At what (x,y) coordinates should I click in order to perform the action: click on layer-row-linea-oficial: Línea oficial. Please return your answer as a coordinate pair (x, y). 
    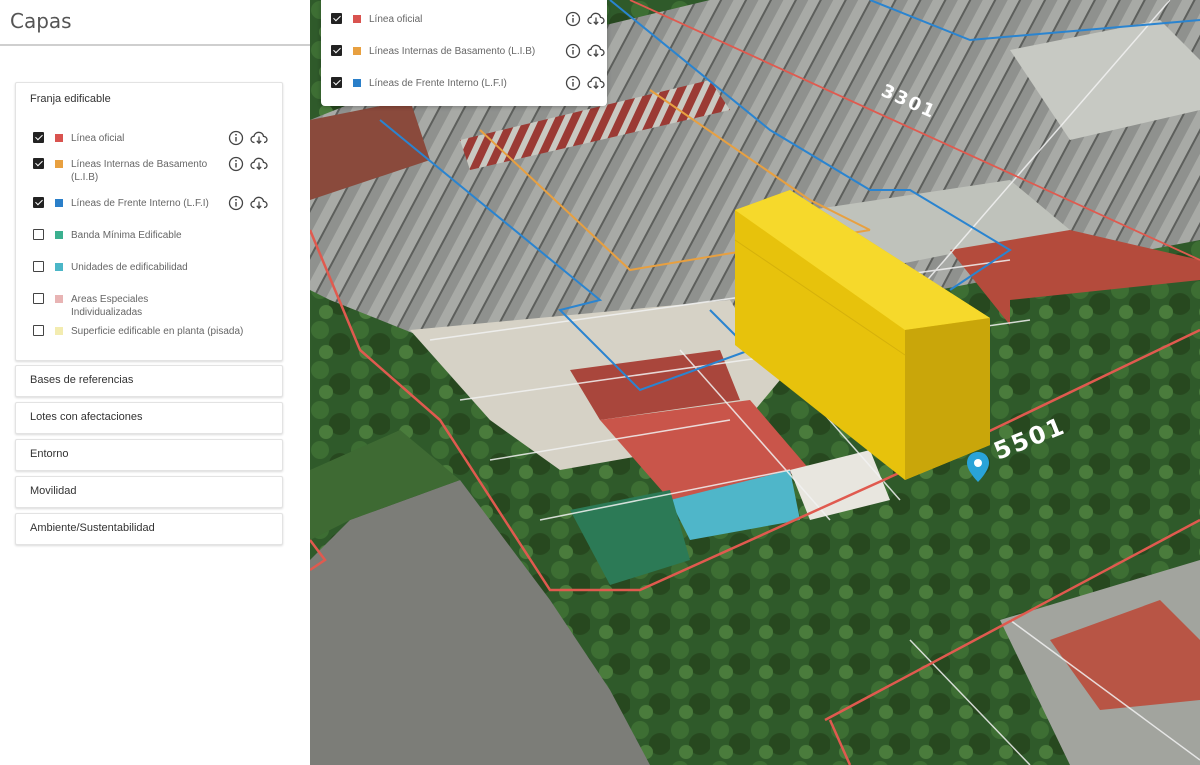
    Looking at the image, I should click on (155, 139).